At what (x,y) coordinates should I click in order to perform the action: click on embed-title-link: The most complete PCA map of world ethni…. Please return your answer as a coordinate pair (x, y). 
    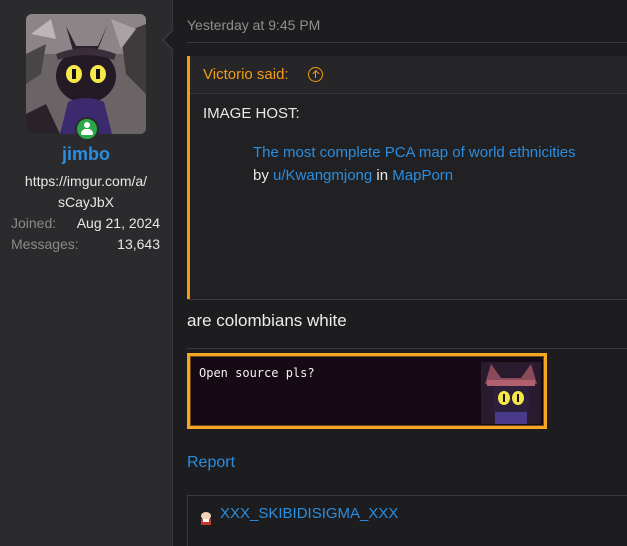
    Looking at the image, I should click on (414, 152).